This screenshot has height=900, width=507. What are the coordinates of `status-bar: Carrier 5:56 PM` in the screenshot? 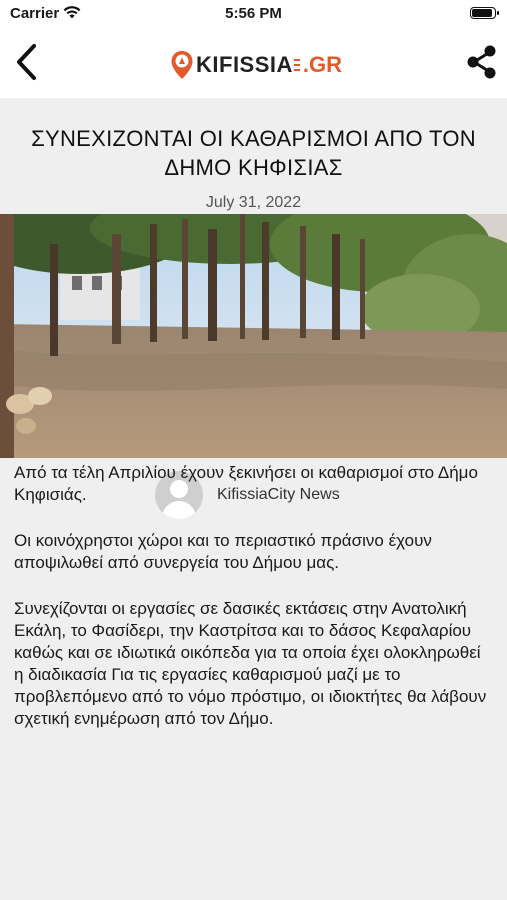 It's located at (253, 14).